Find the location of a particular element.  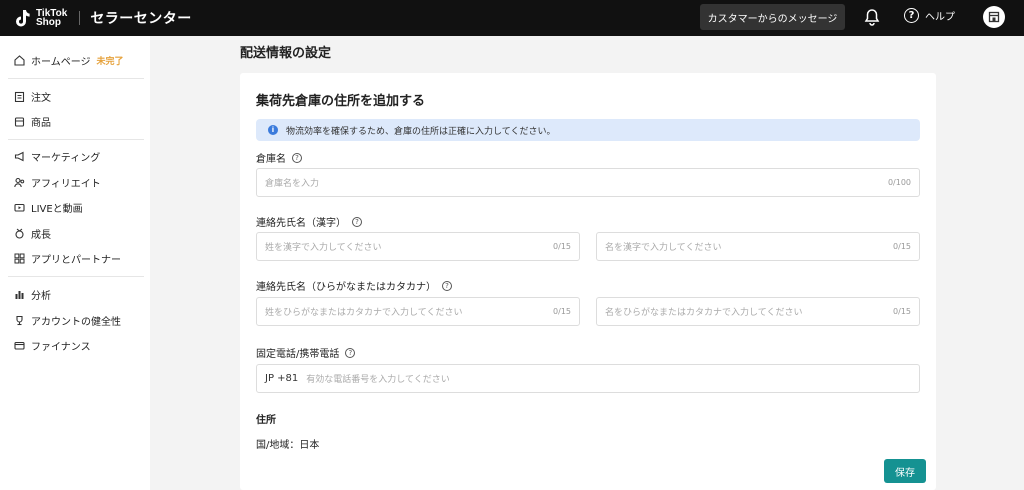

info-banner: i 物流効率を確保するため、倉庫の住所は正確に入力してください。 is located at coordinates (588, 130).